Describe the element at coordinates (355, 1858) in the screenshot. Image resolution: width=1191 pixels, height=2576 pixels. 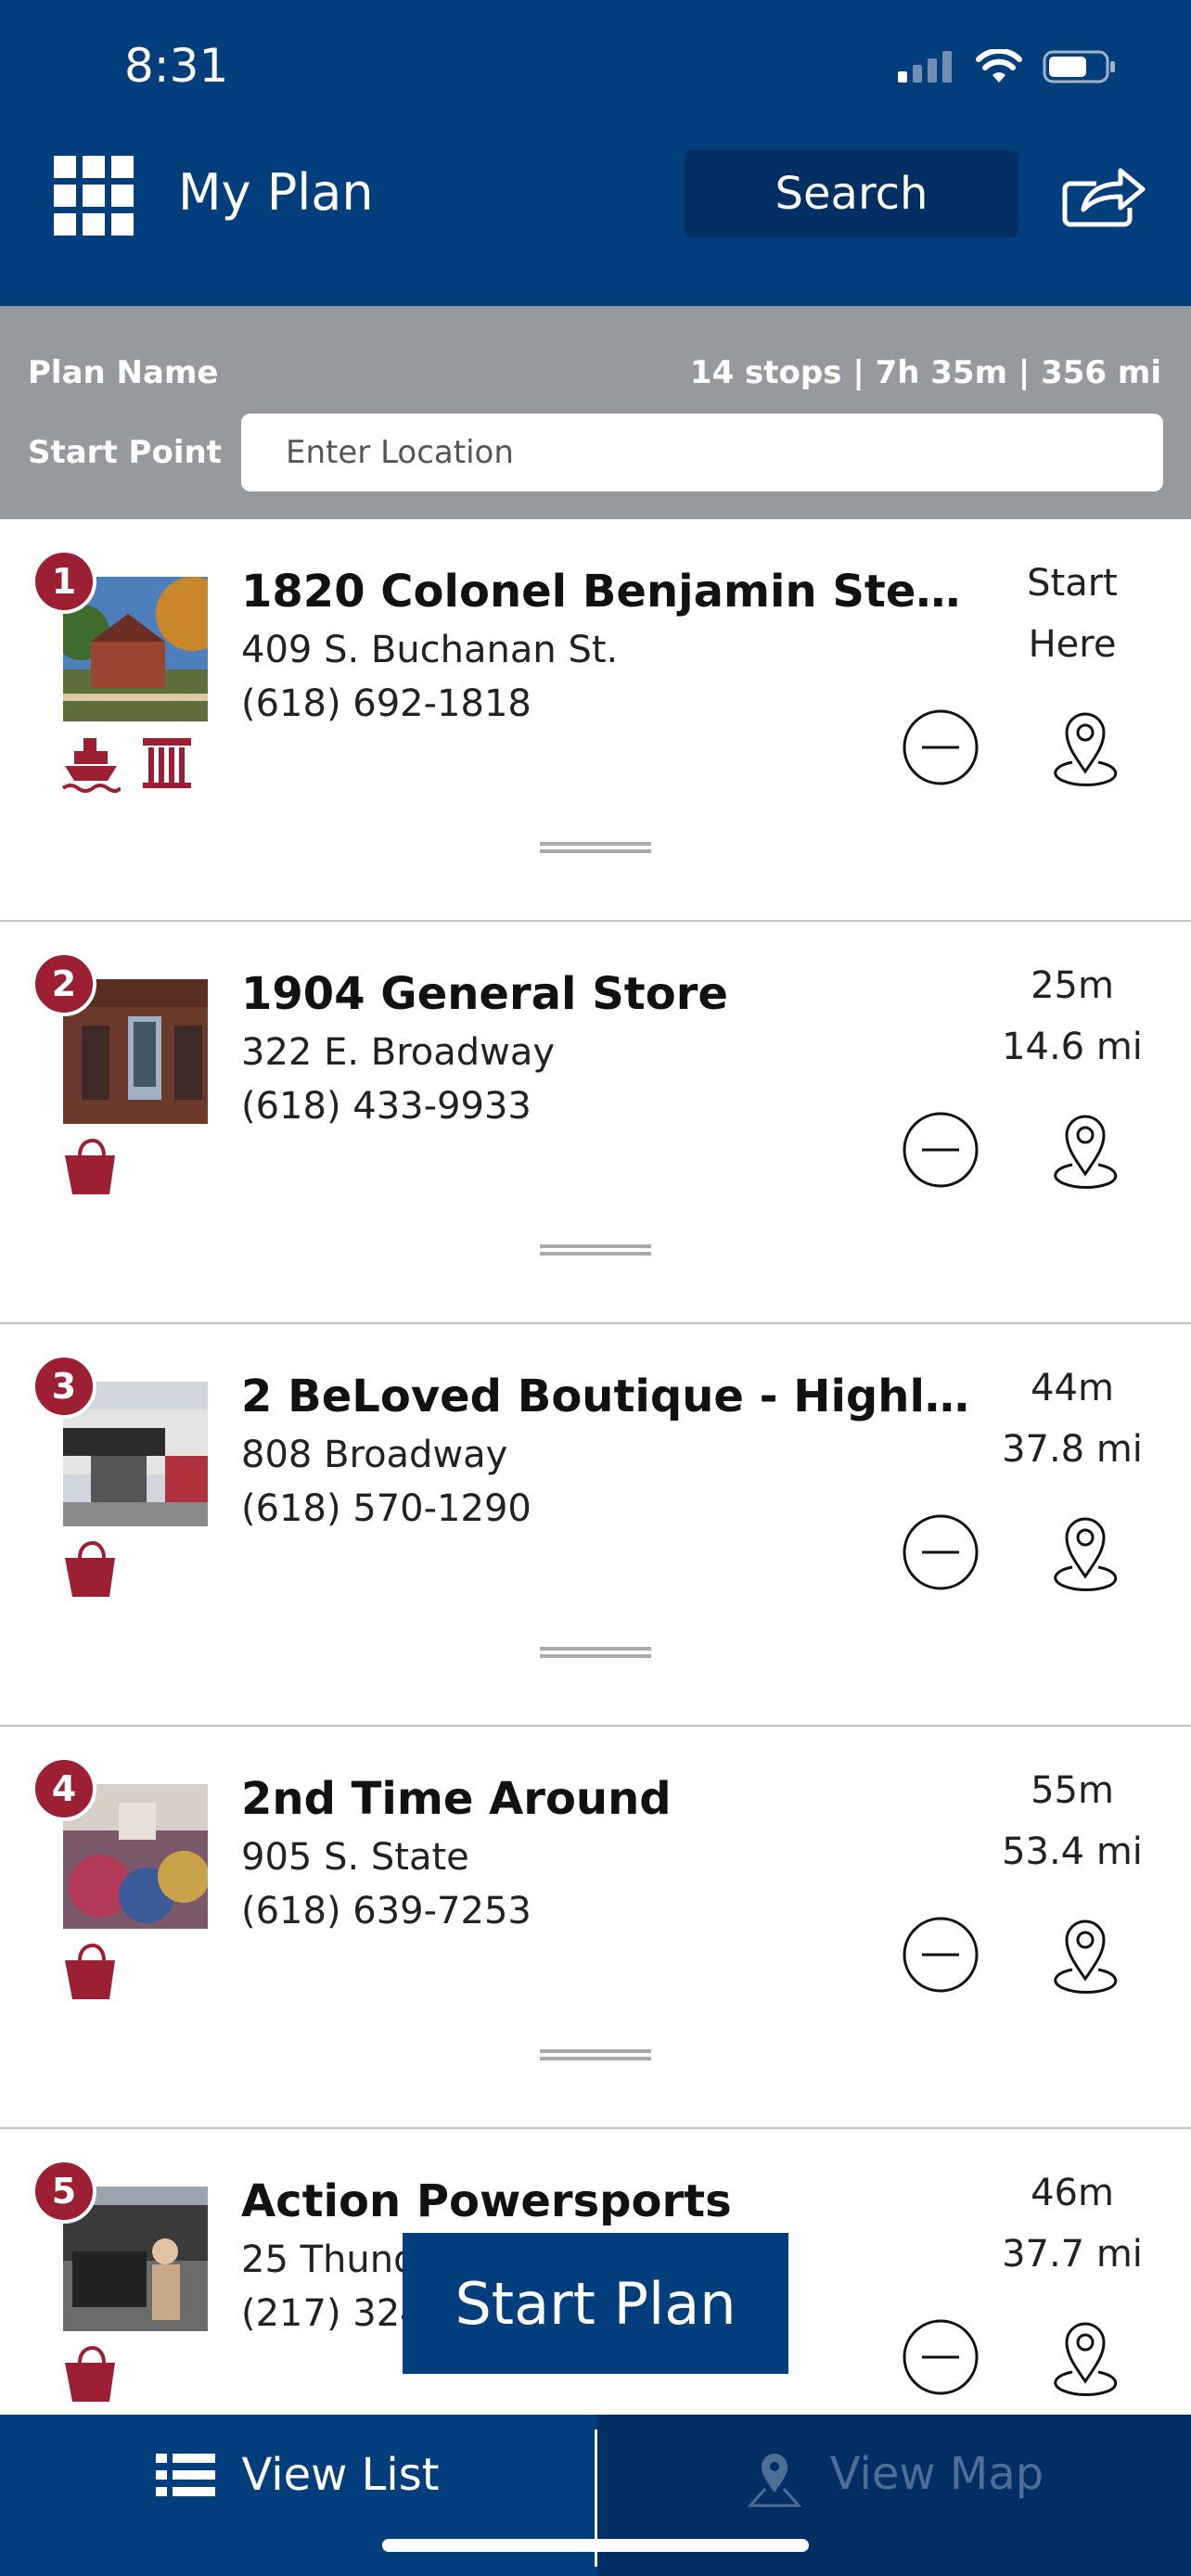
I see `stop-address: 905 S. State` at that location.